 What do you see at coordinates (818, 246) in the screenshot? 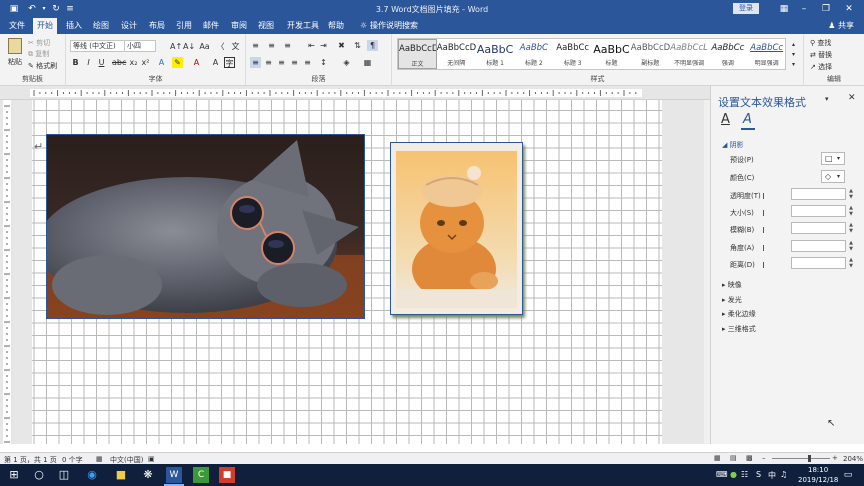
I see `angle-input` at bounding box center [818, 246].